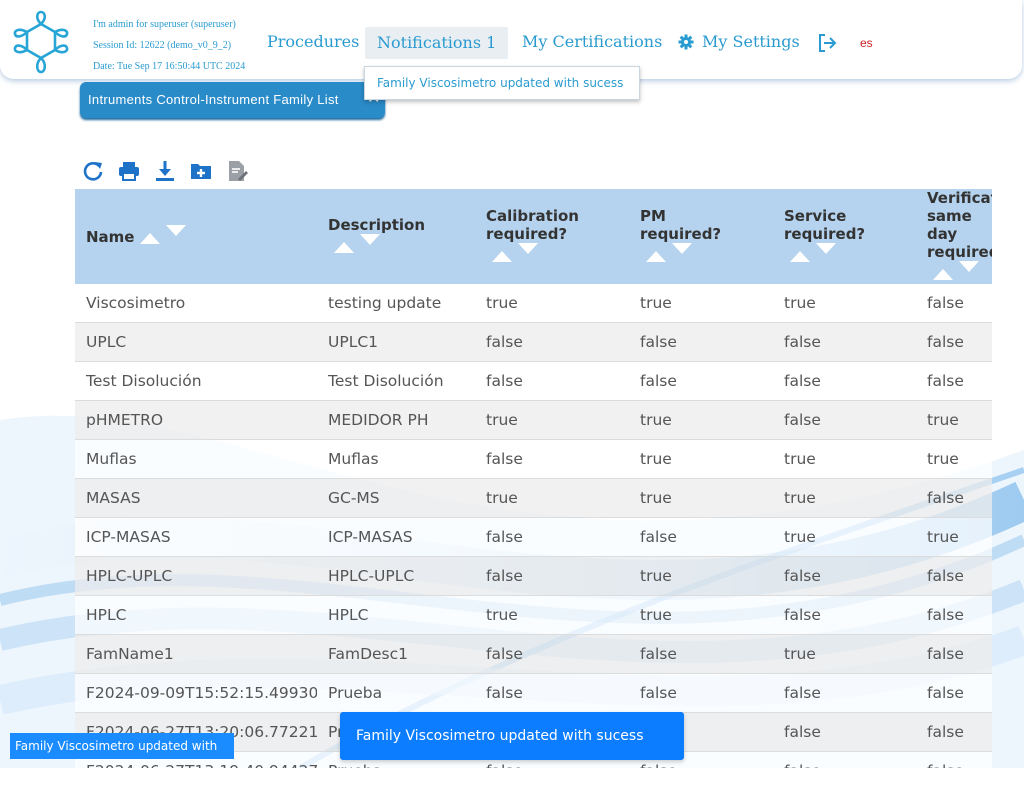 The height and width of the screenshot is (785, 1024). Describe the element at coordinates (827, 43) in the screenshot. I see `logout-icon` at that location.